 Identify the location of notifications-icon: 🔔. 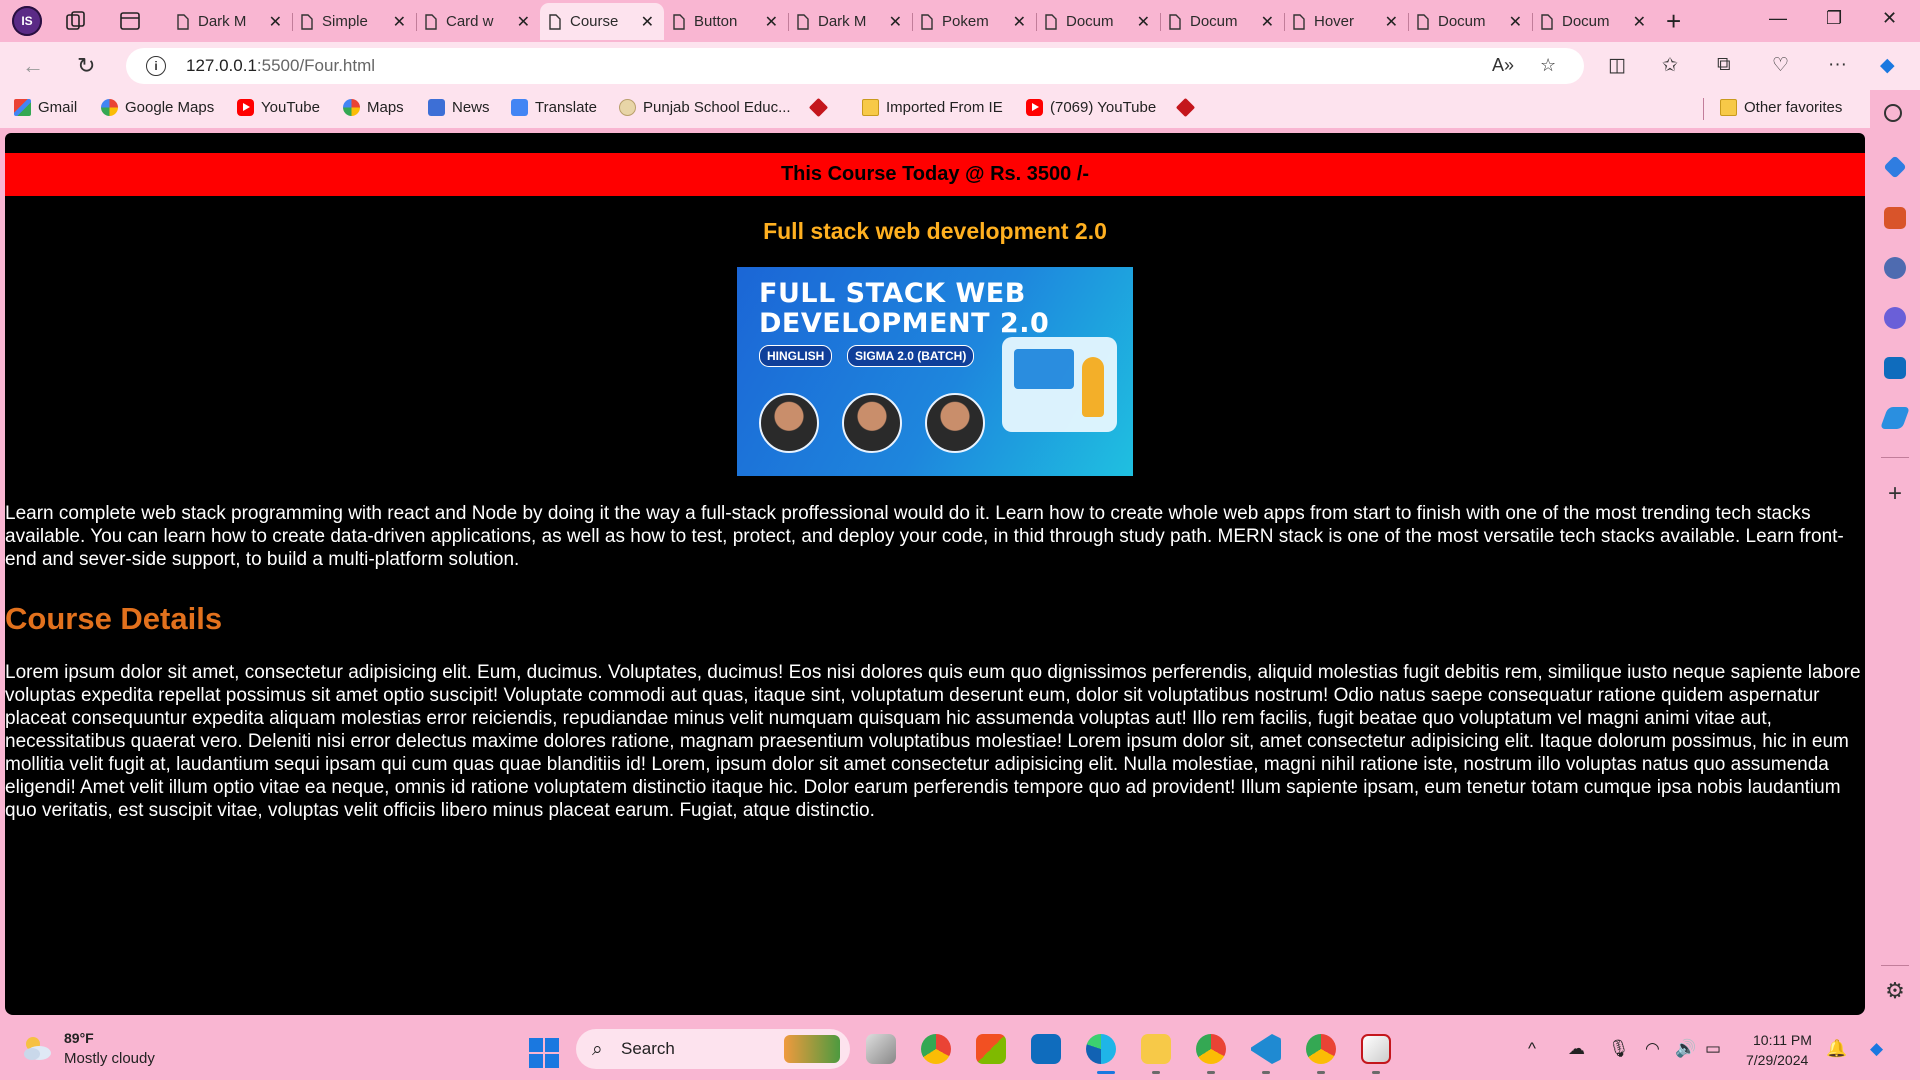
(1836, 1049).